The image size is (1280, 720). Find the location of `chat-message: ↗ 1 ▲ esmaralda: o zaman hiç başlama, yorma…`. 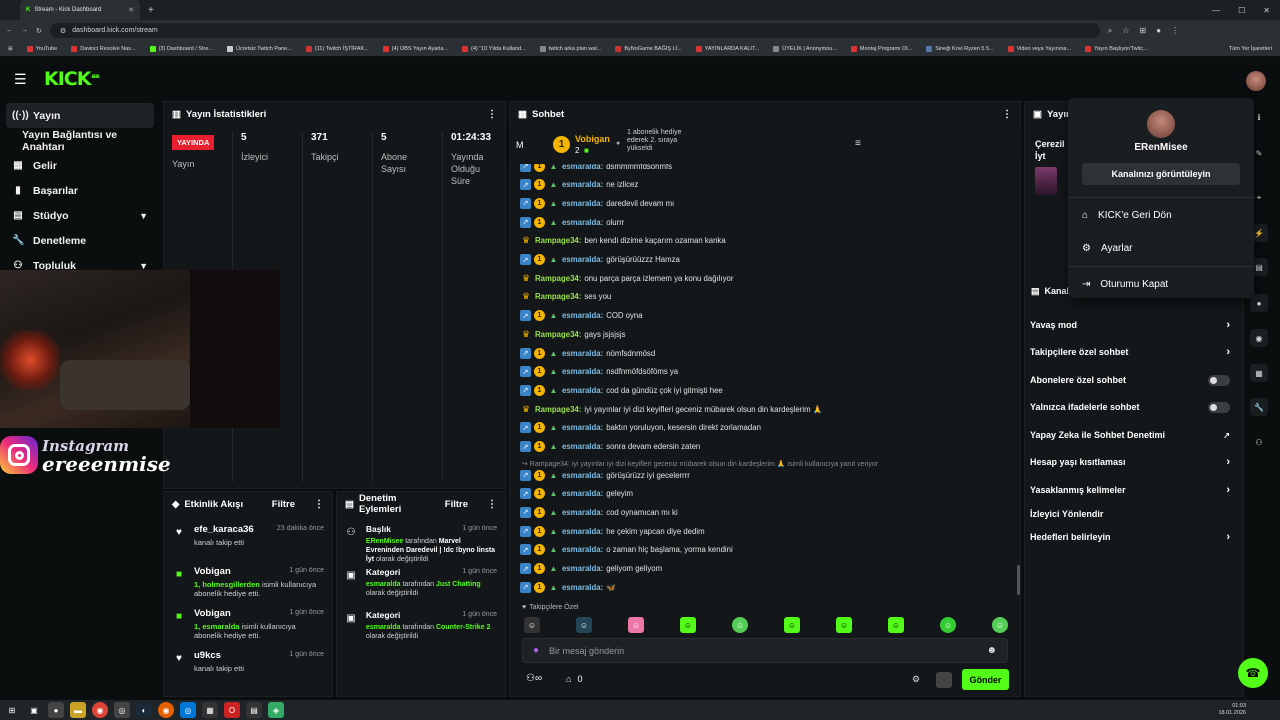

chat-message: ↗ 1 ▲ esmaralda: o zaman hiç başlama, yorma… is located at coordinates (626, 550).